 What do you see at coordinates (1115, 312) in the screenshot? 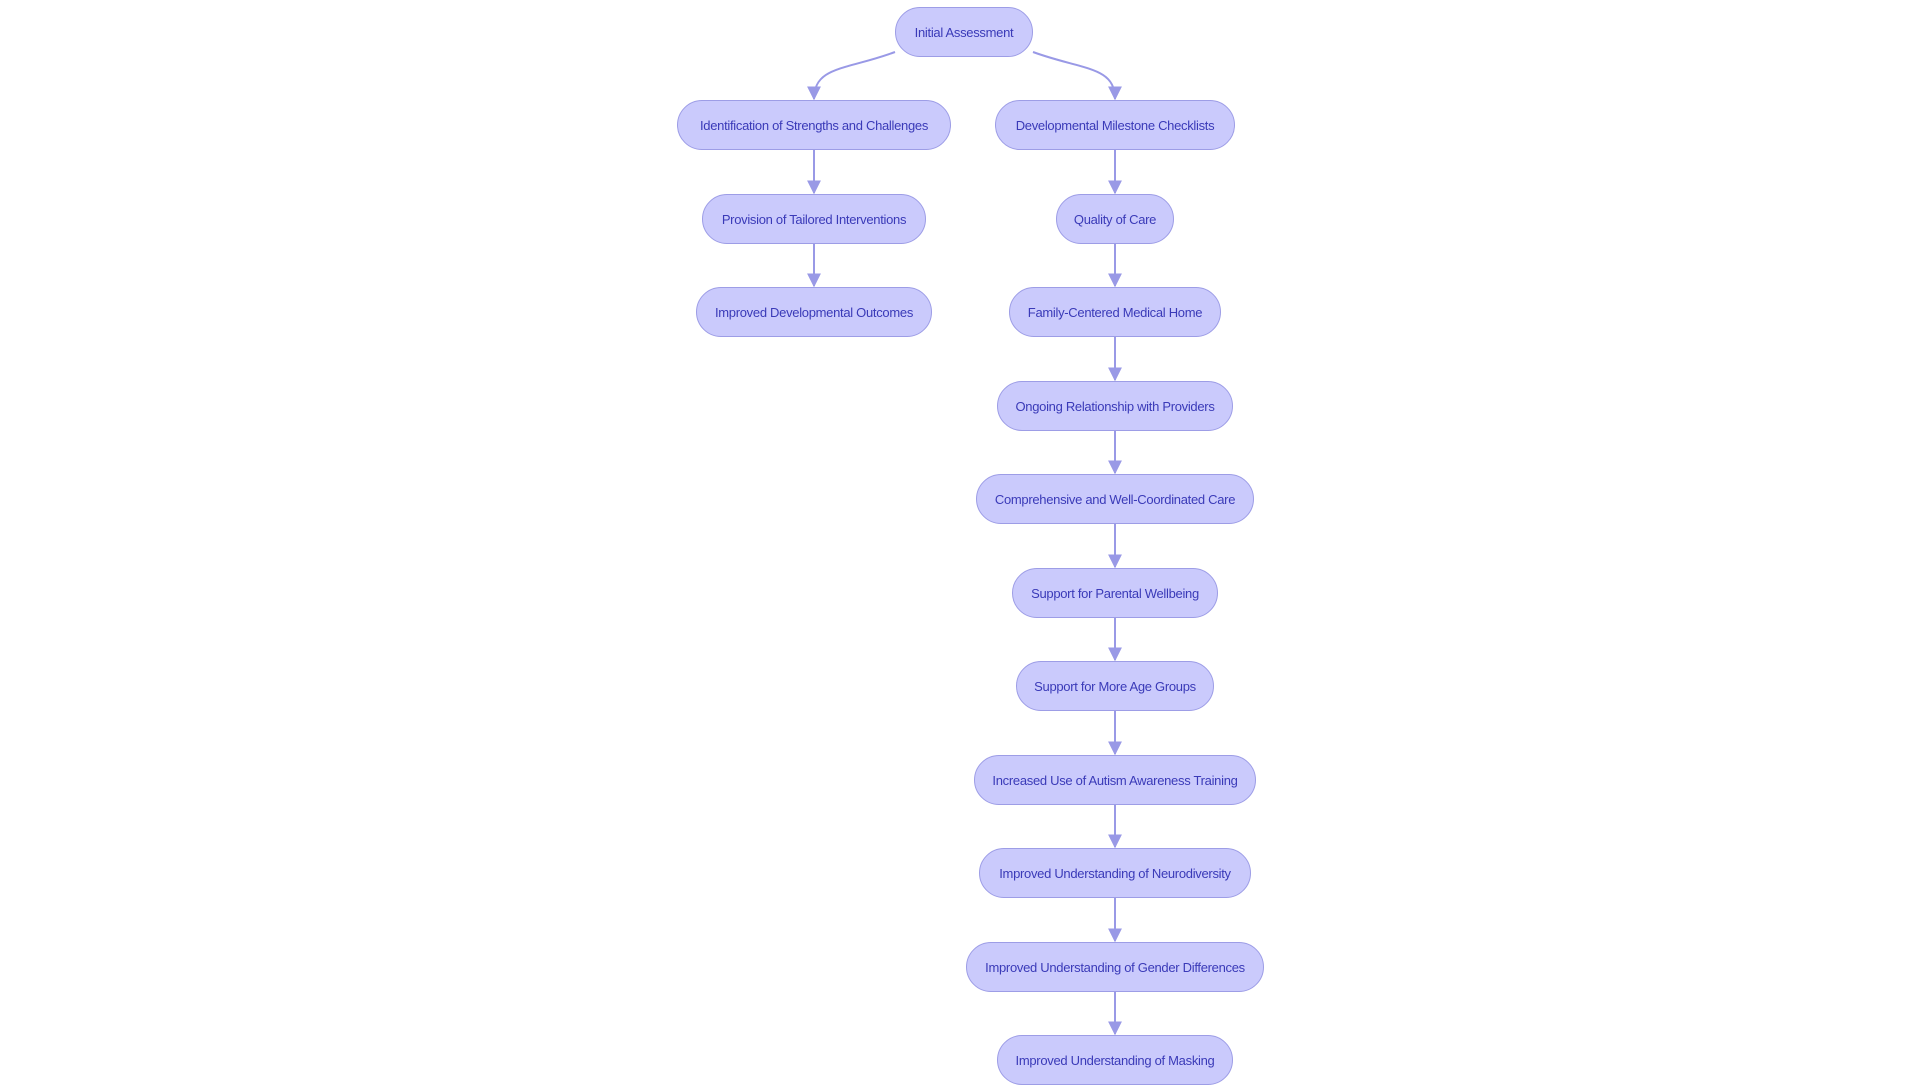
I see `node-family-centered-medical-home: Family-Centered Medical Home` at bounding box center [1115, 312].